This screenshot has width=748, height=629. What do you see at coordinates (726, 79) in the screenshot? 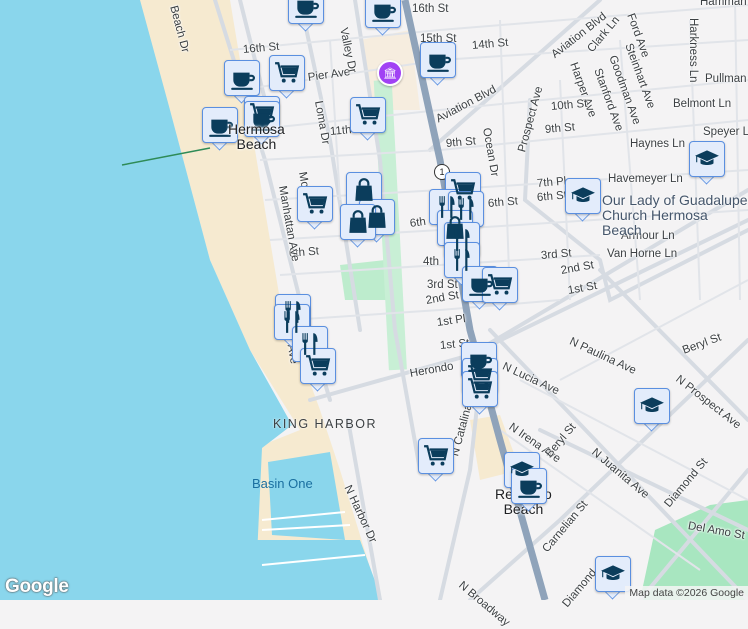
I see `street-label: Pullman Ln` at bounding box center [726, 79].